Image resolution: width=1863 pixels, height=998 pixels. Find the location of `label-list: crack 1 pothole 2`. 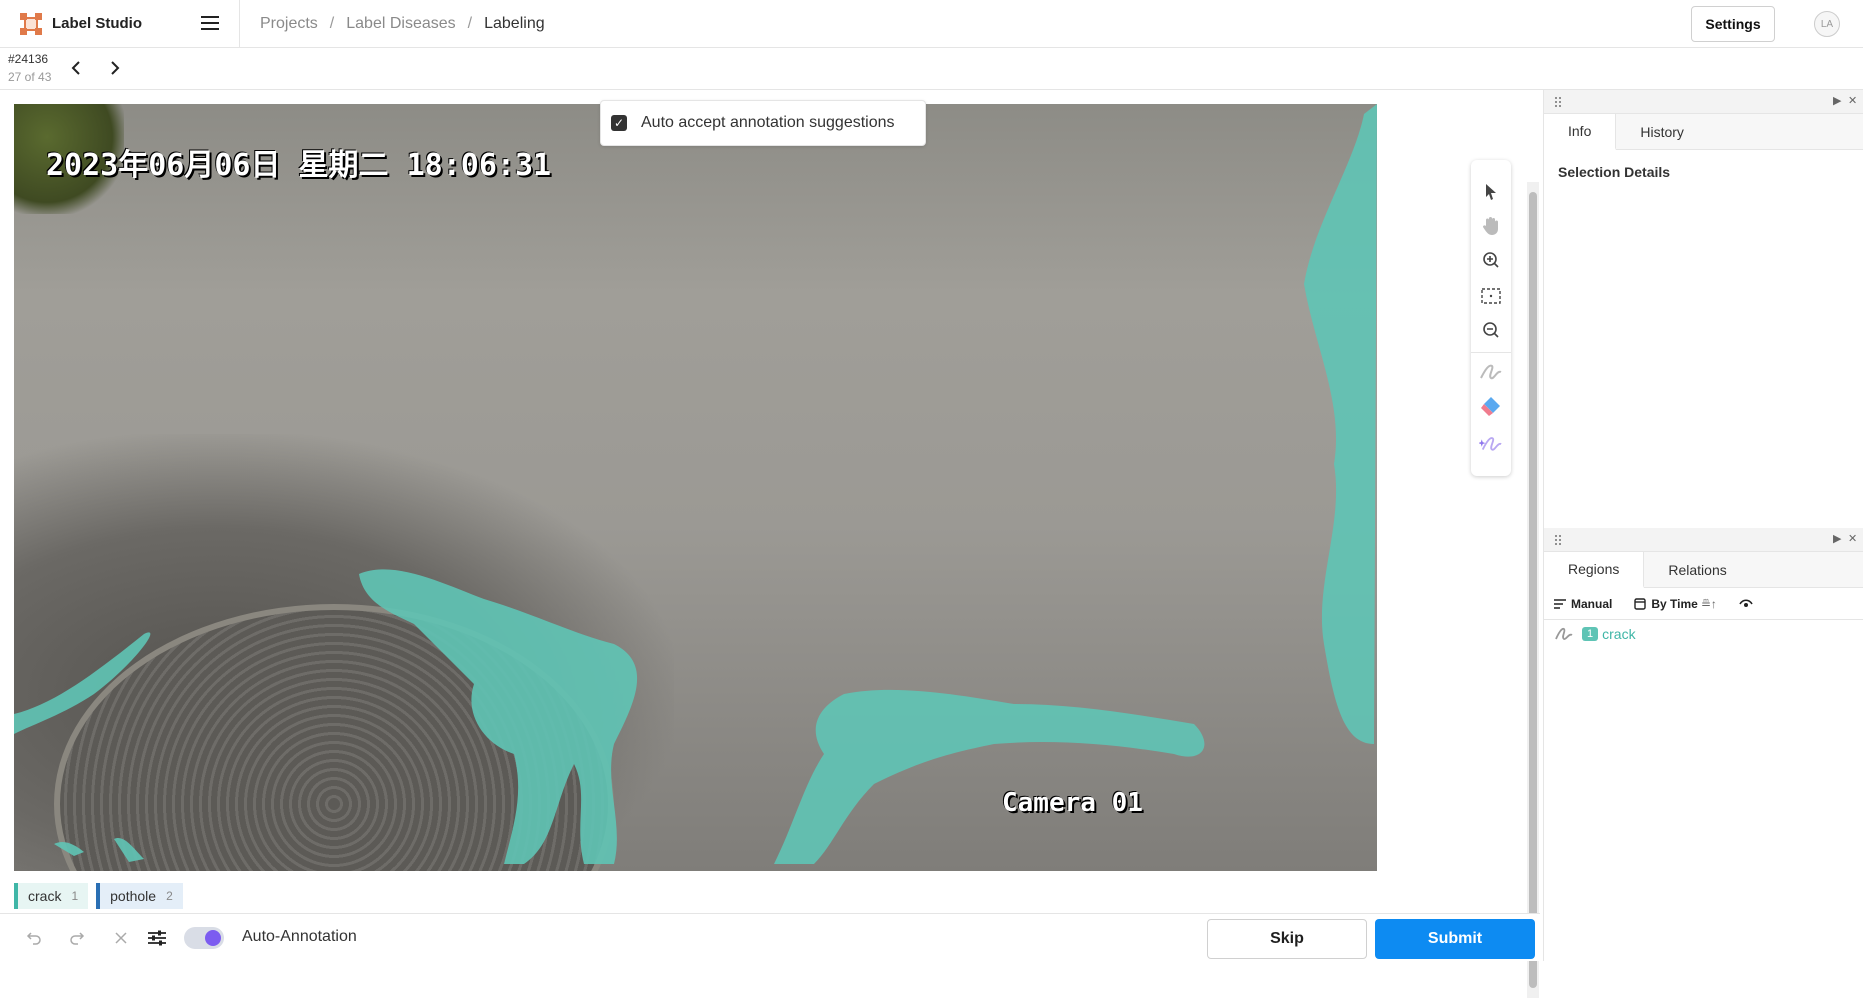

label-list: crack 1 pothole 2 is located at coordinates (102, 896).